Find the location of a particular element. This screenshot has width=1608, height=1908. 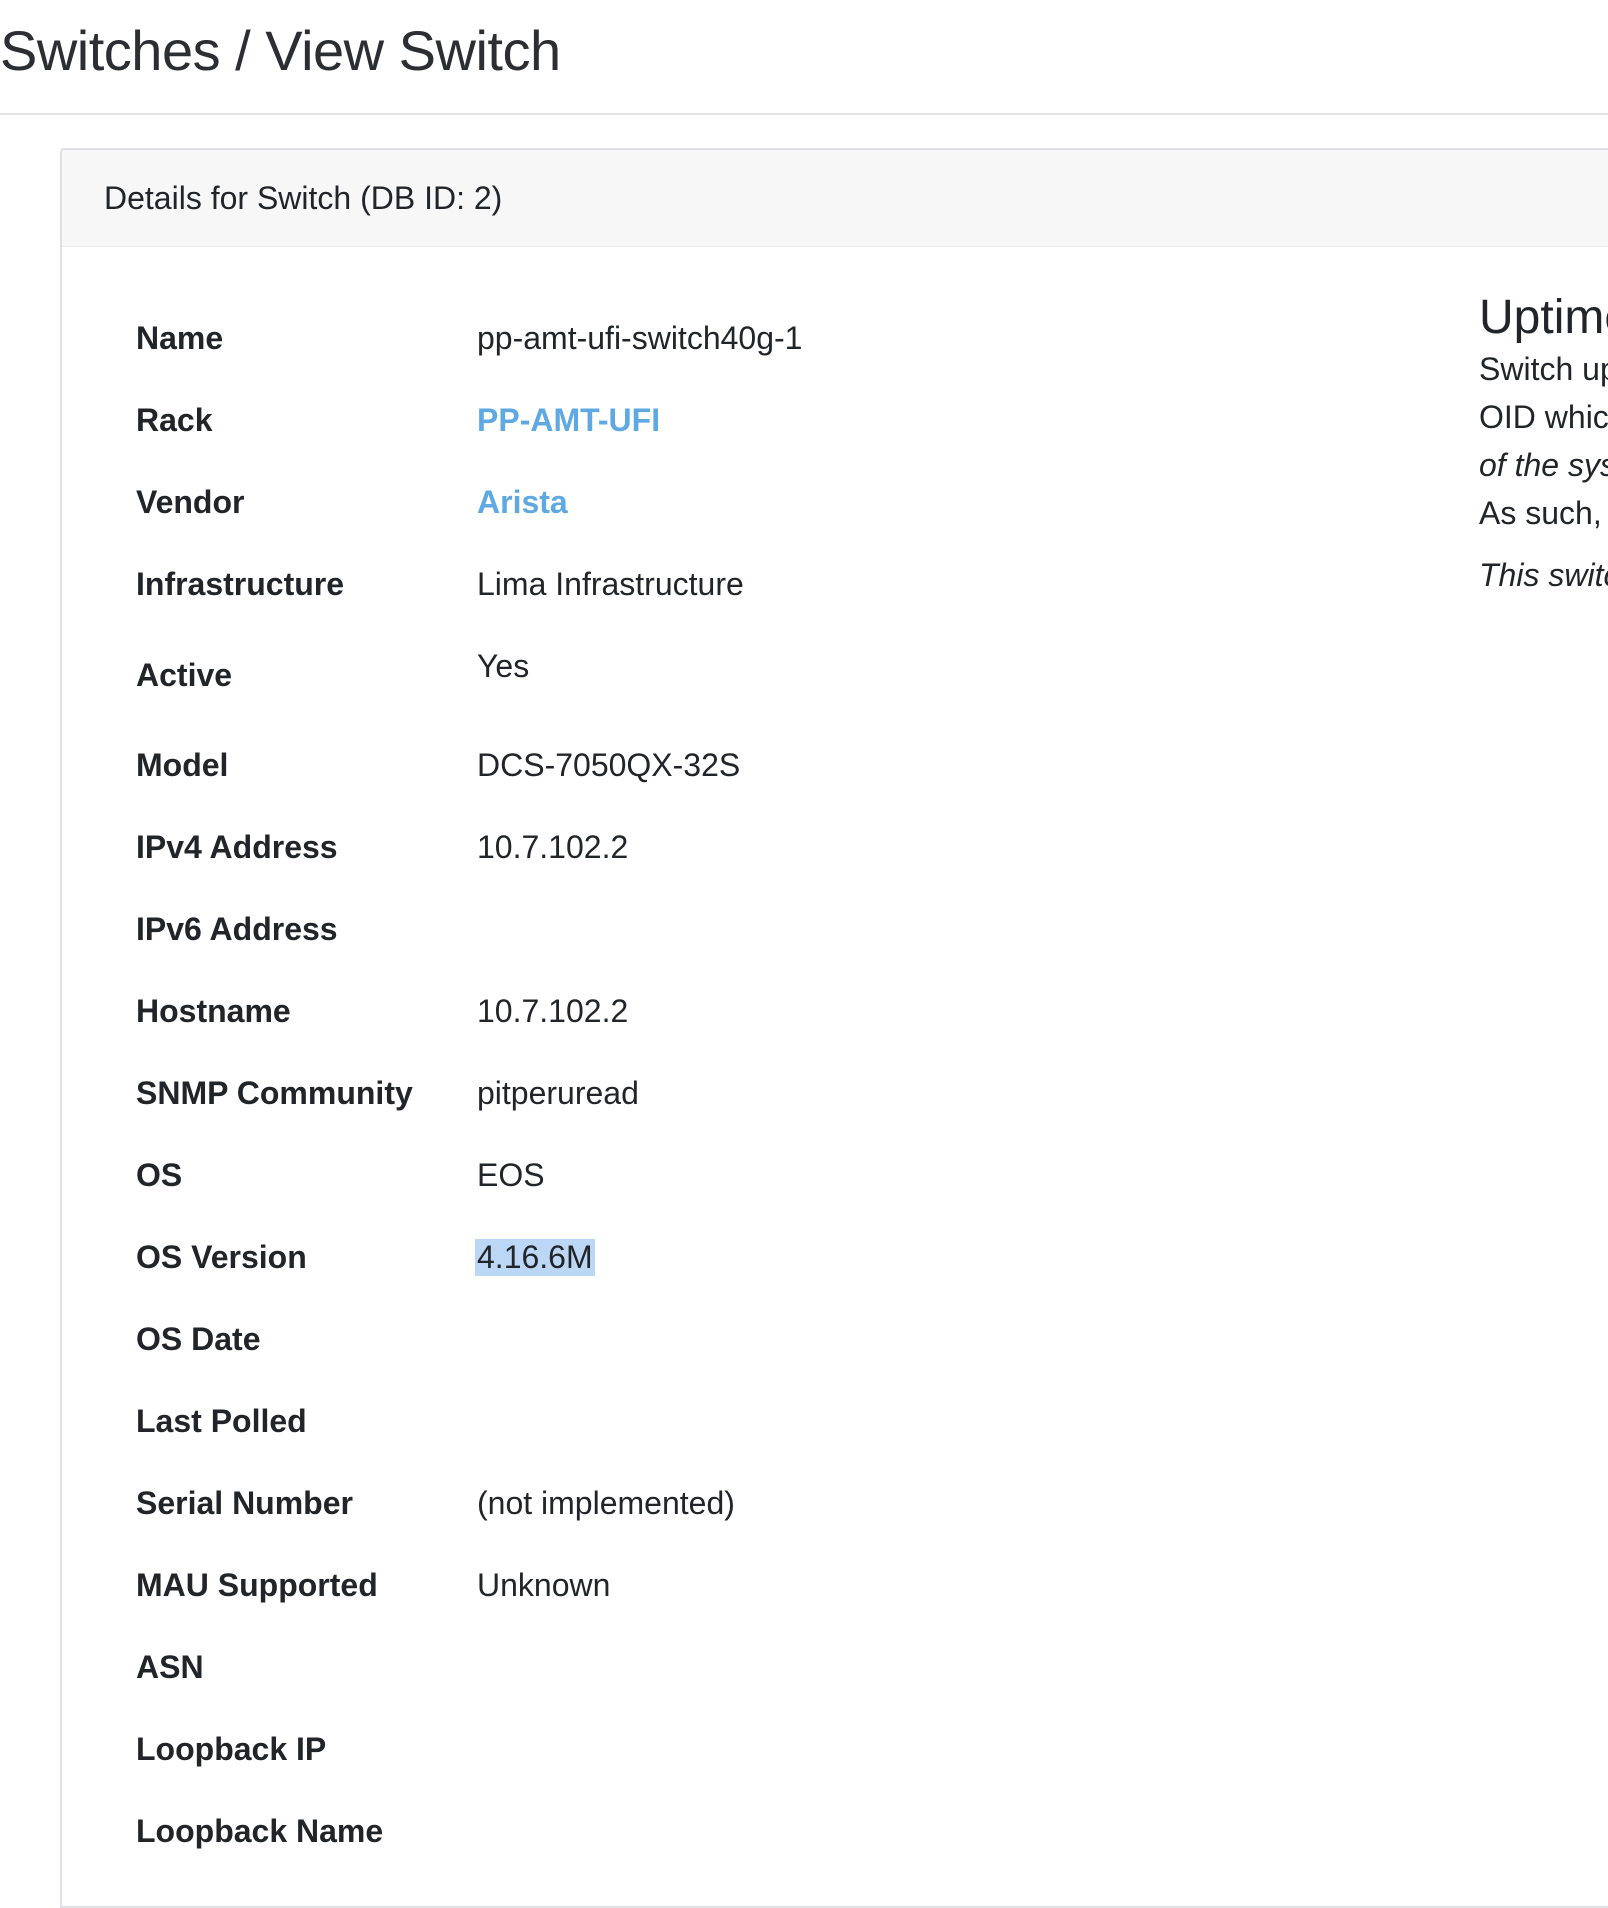

vendor-link: Arista is located at coordinates (522, 502).